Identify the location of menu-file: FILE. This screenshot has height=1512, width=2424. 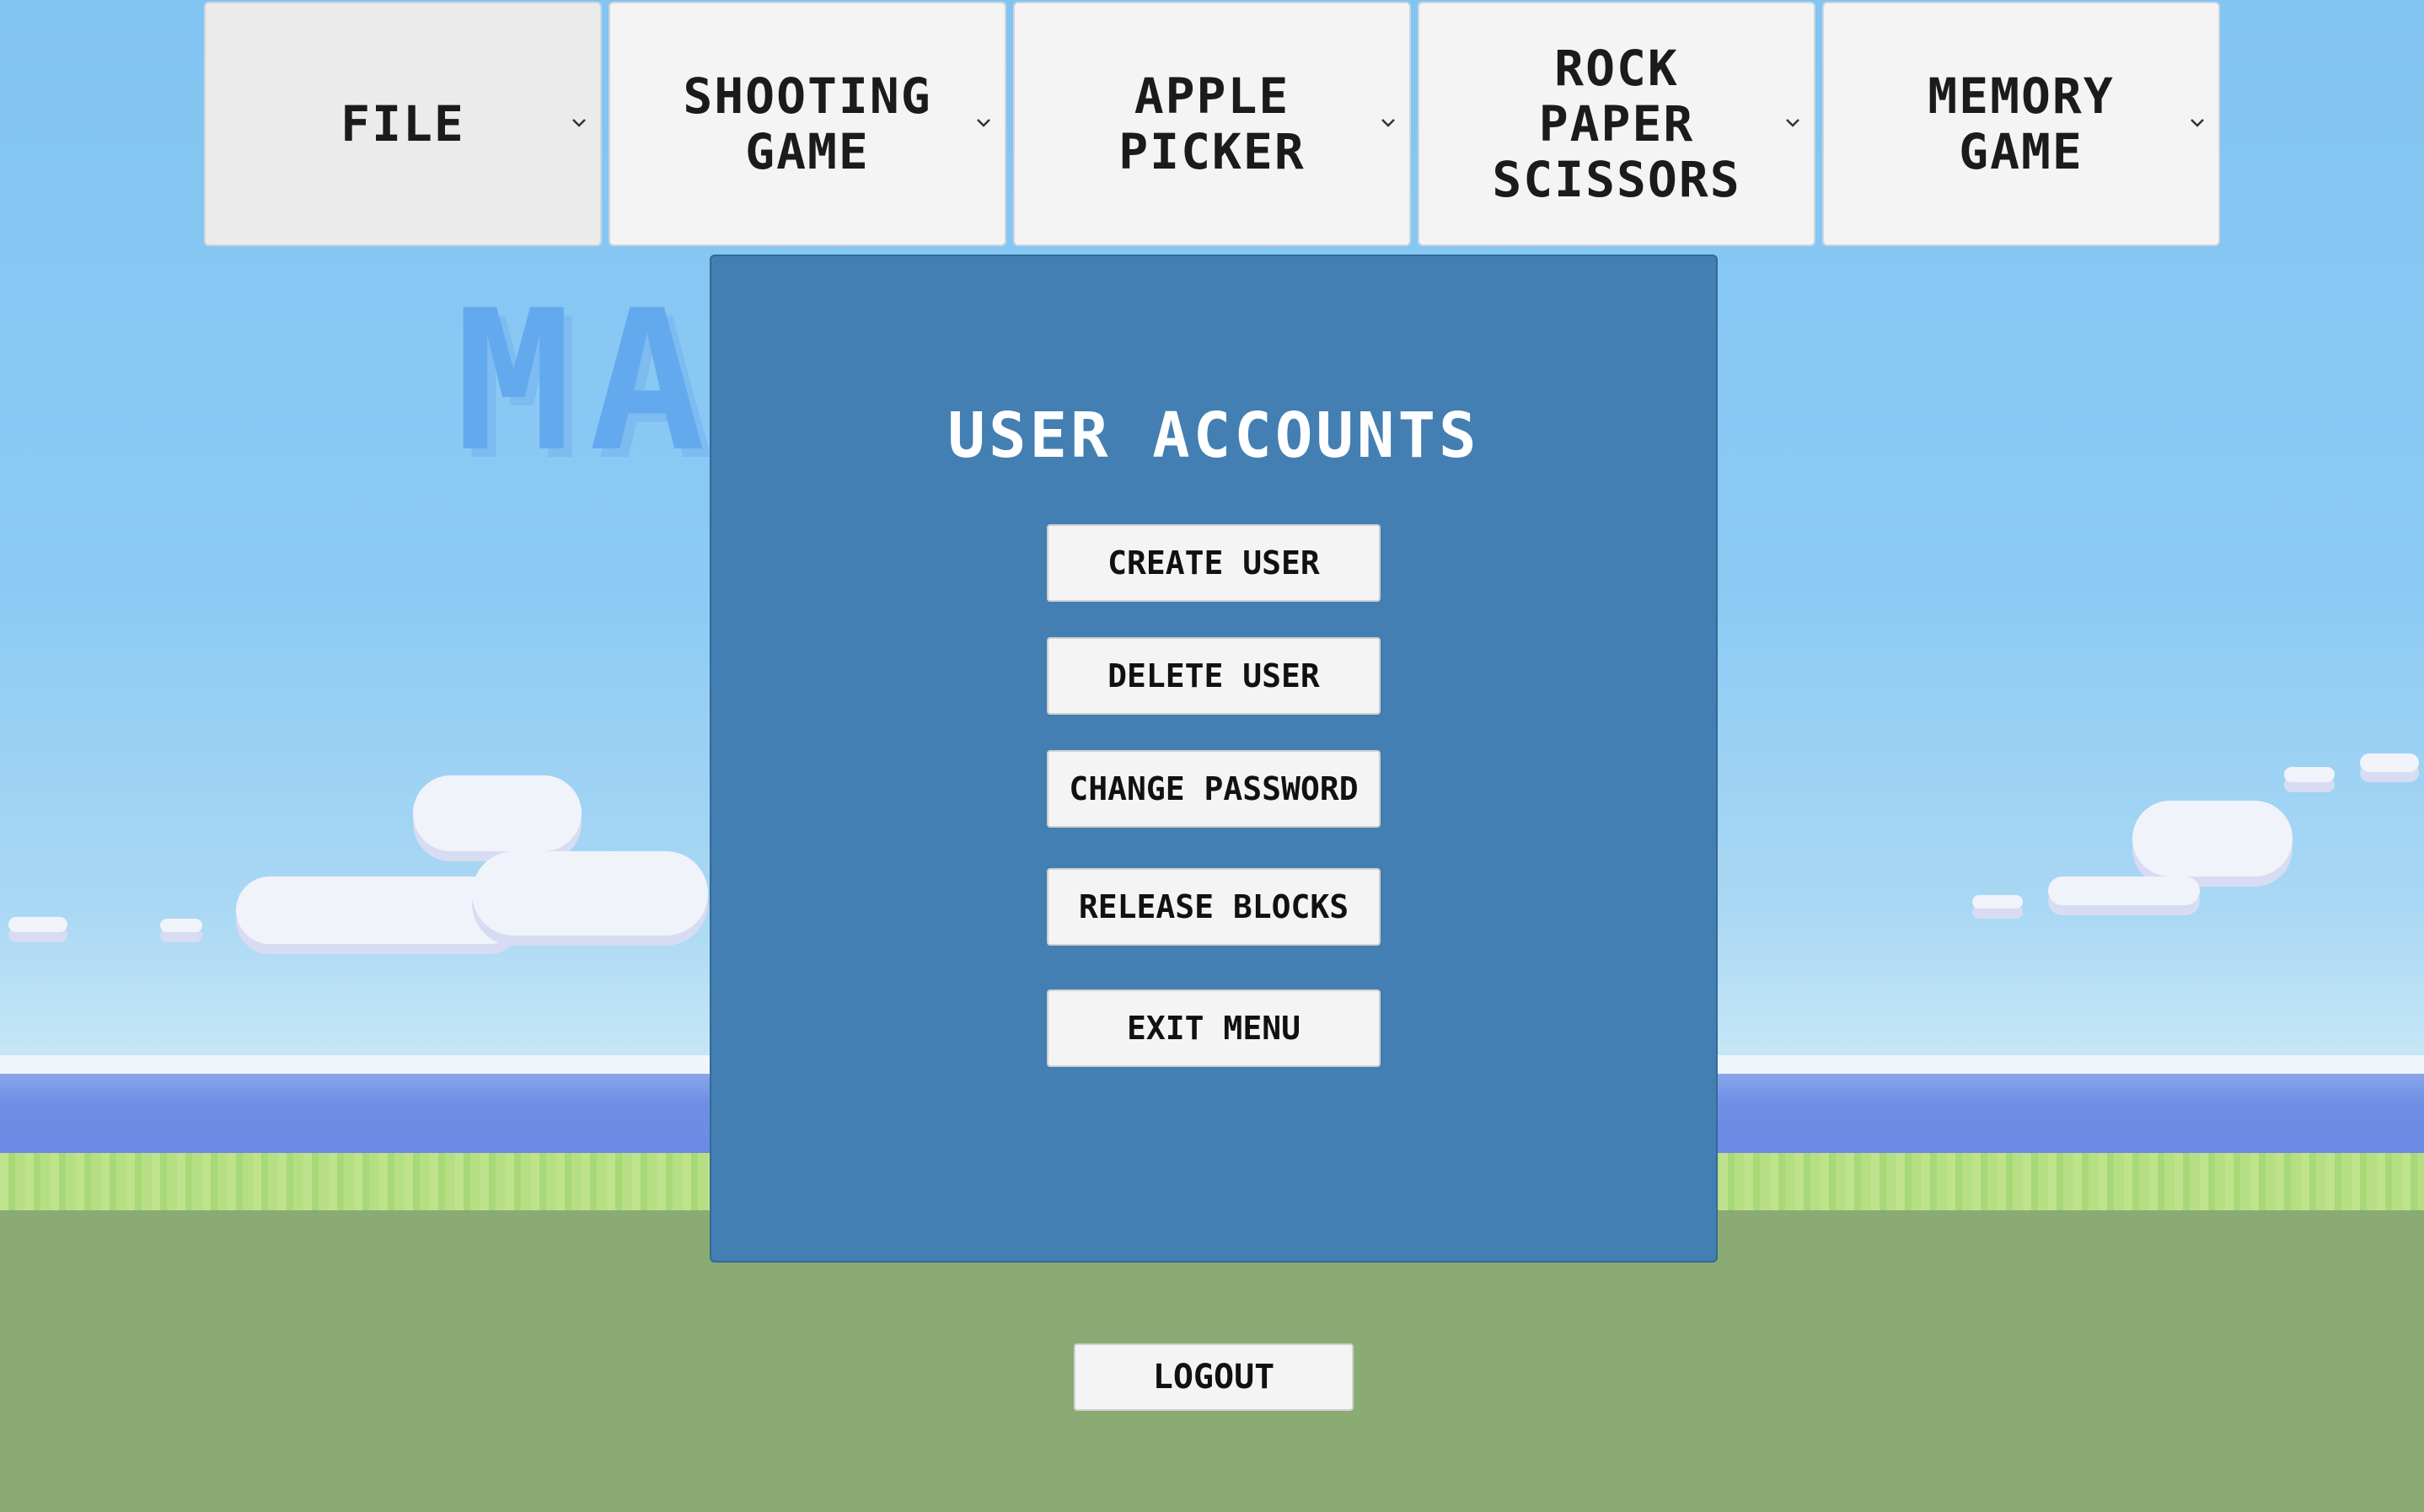
(403, 124).